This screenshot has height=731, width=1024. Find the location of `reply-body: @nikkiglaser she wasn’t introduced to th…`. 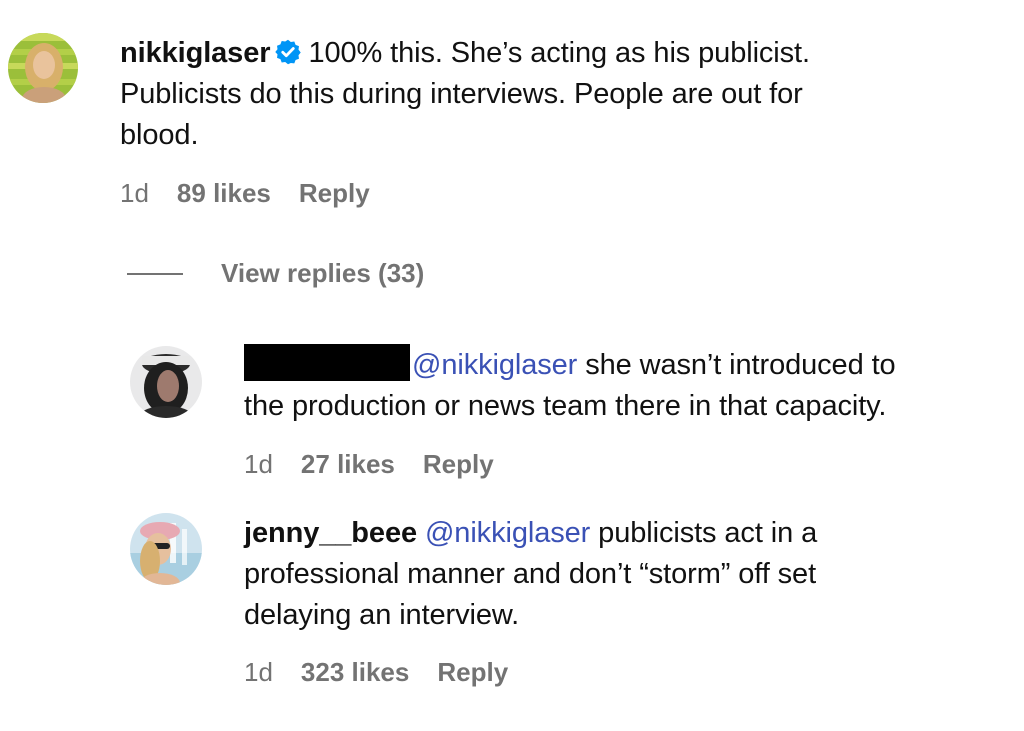

reply-body: @nikkiglaser she wasn’t introduced to th… is located at coordinates (629, 385).